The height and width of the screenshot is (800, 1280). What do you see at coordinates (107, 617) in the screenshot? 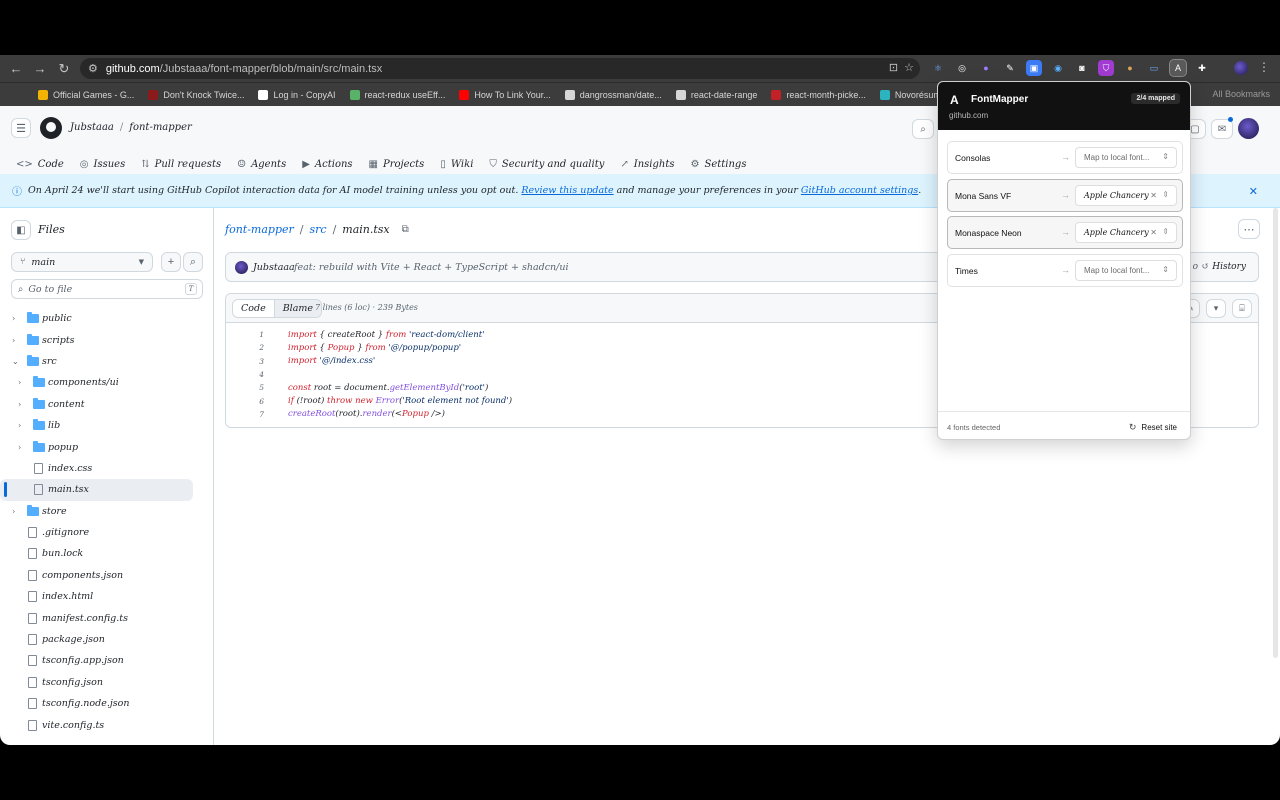
I see `tree-file: manifest.config.ts` at bounding box center [107, 617].